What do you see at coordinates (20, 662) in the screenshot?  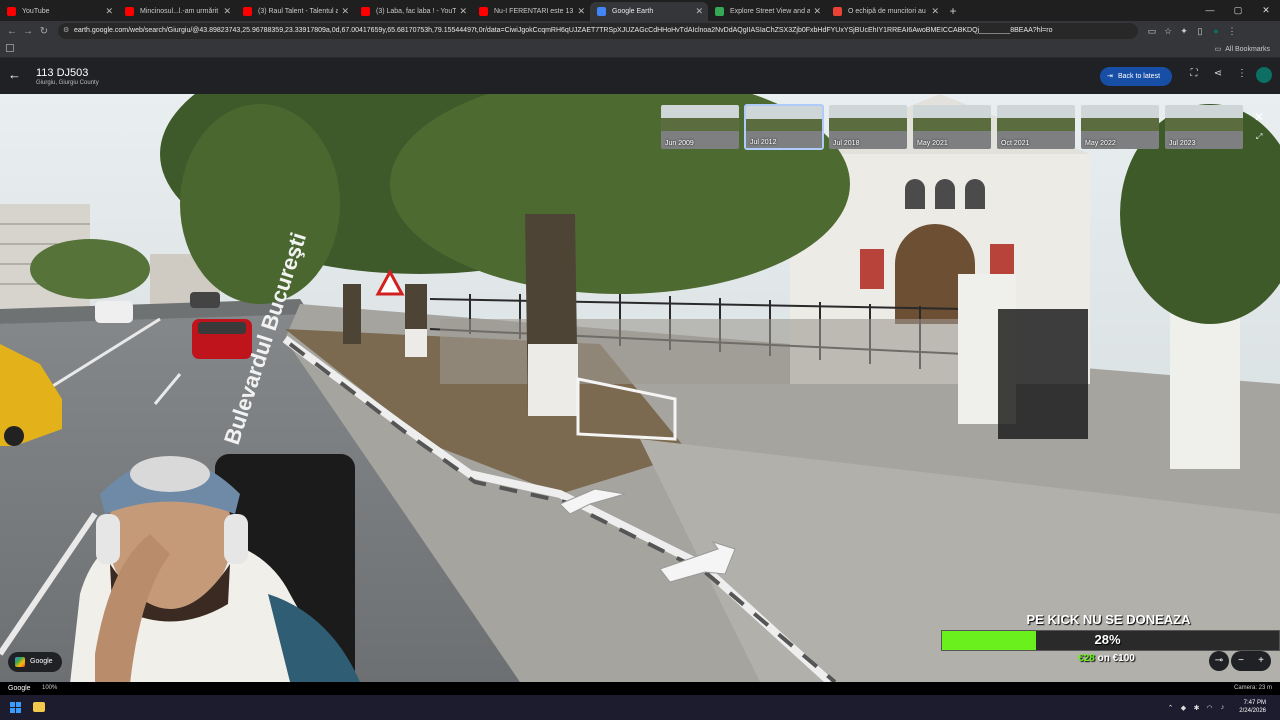 I see `google-earth-icon` at bounding box center [20, 662].